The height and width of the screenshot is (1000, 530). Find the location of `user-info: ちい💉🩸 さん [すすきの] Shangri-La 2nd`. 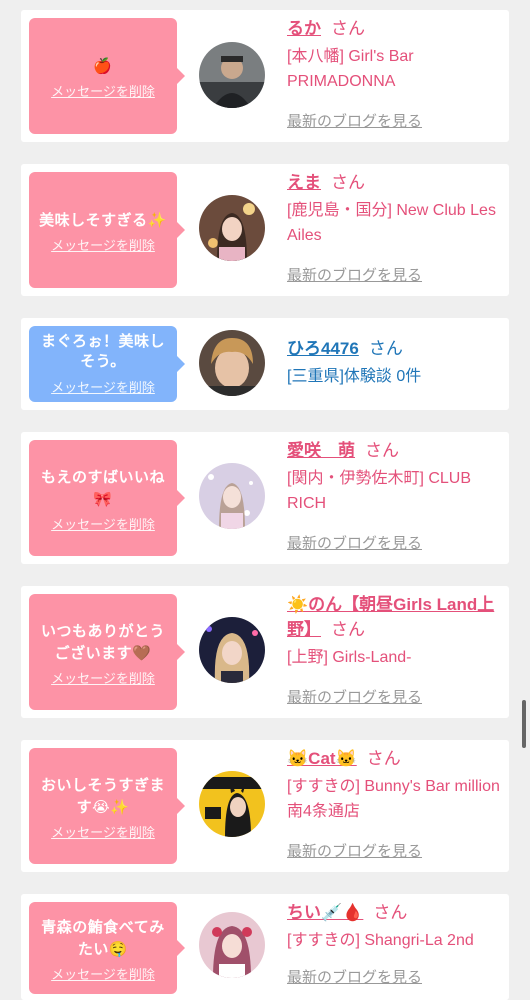

user-info: ちい💉🩸 さん [すすきの] Shangri-La 2nd is located at coordinates (394, 926).